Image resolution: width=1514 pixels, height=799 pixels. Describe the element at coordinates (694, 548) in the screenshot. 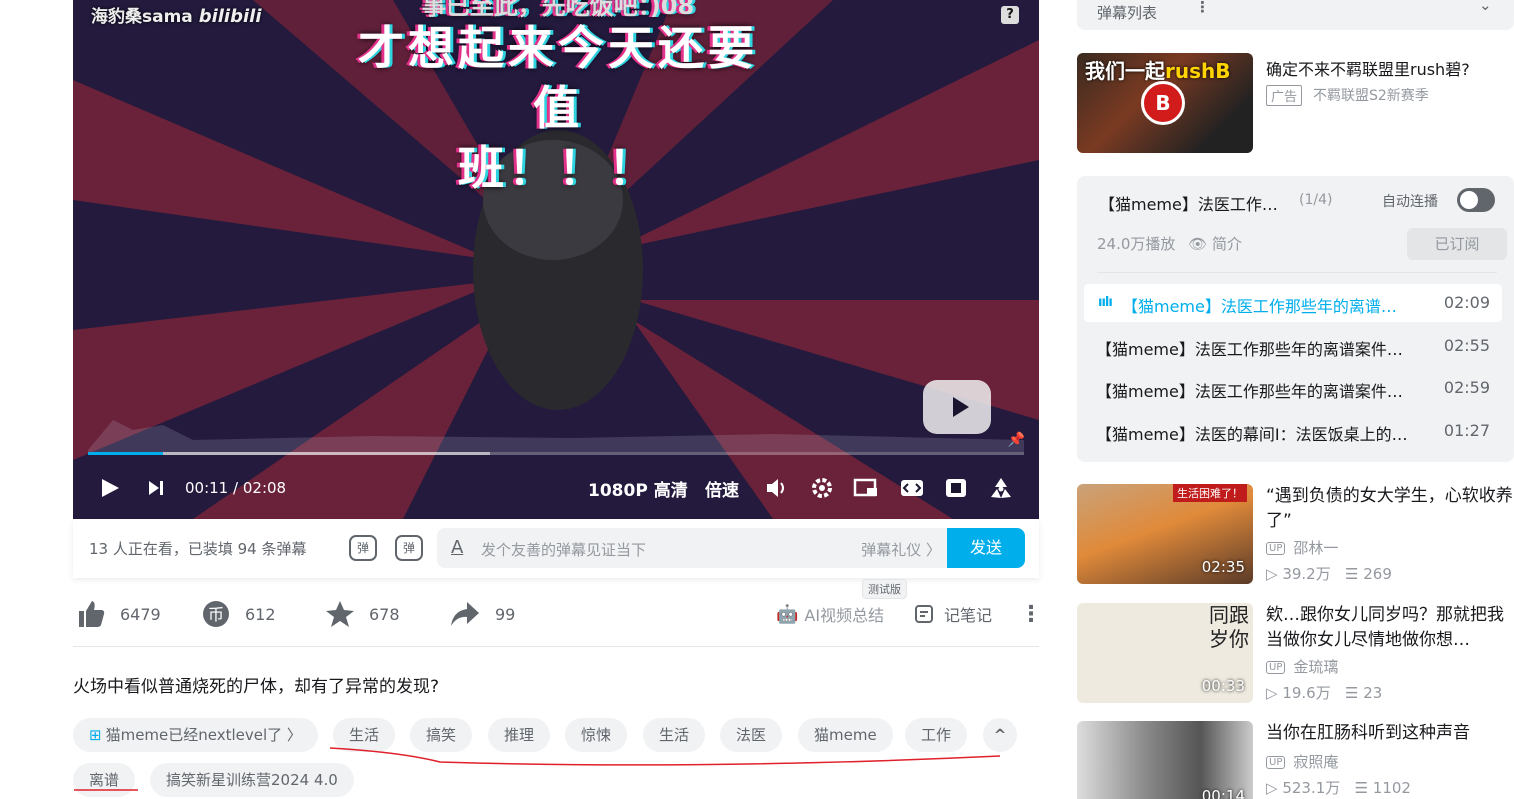

I see `danmaku-input: A 发个友善的弹幕见证当下 弹幕礼仪 〉` at that location.